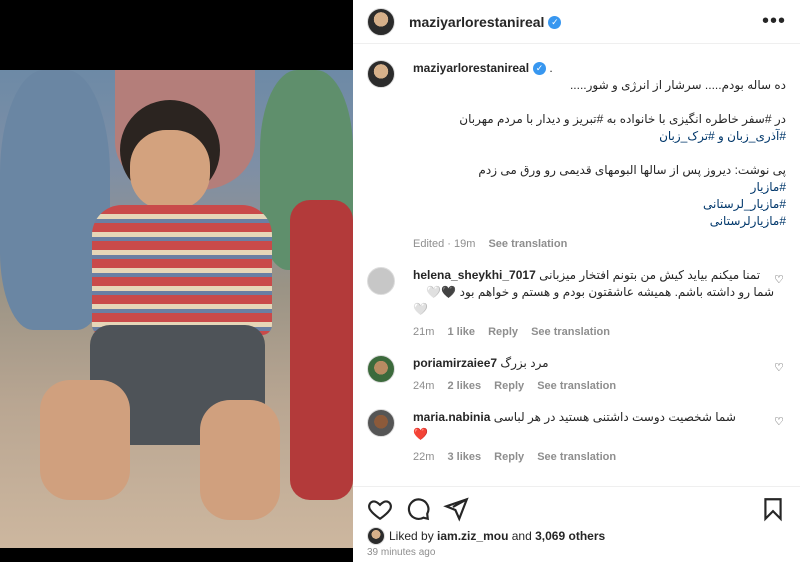 The width and height of the screenshot is (800, 562). What do you see at coordinates (424, 332) in the screenshot?
I see `comment-time: 21m` at bounding box center [424, 332].